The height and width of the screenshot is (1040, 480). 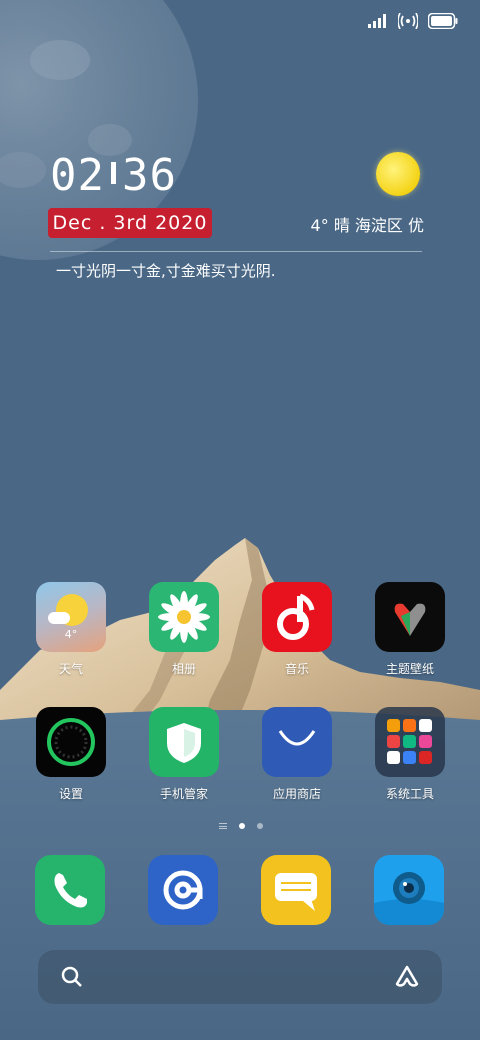 What do you see at coordinates (398, 174) in the screenshot?
I see `sun-icon` at bounding box center [398, 174].